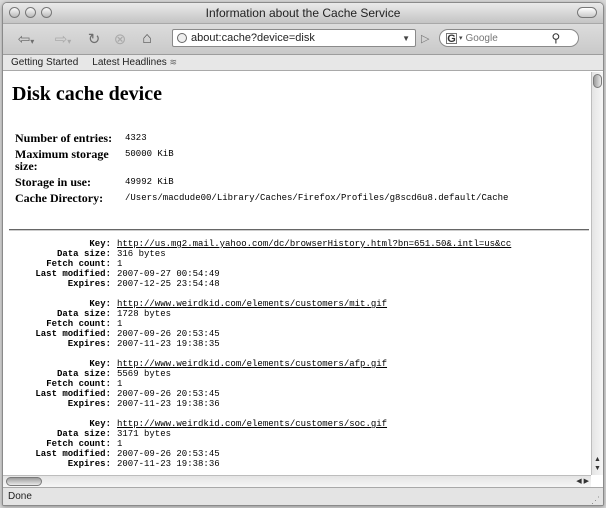 This screenshot has width=606, height=508. I want to click on back-arrow-icon: ⇦▾, so click(26, 39).